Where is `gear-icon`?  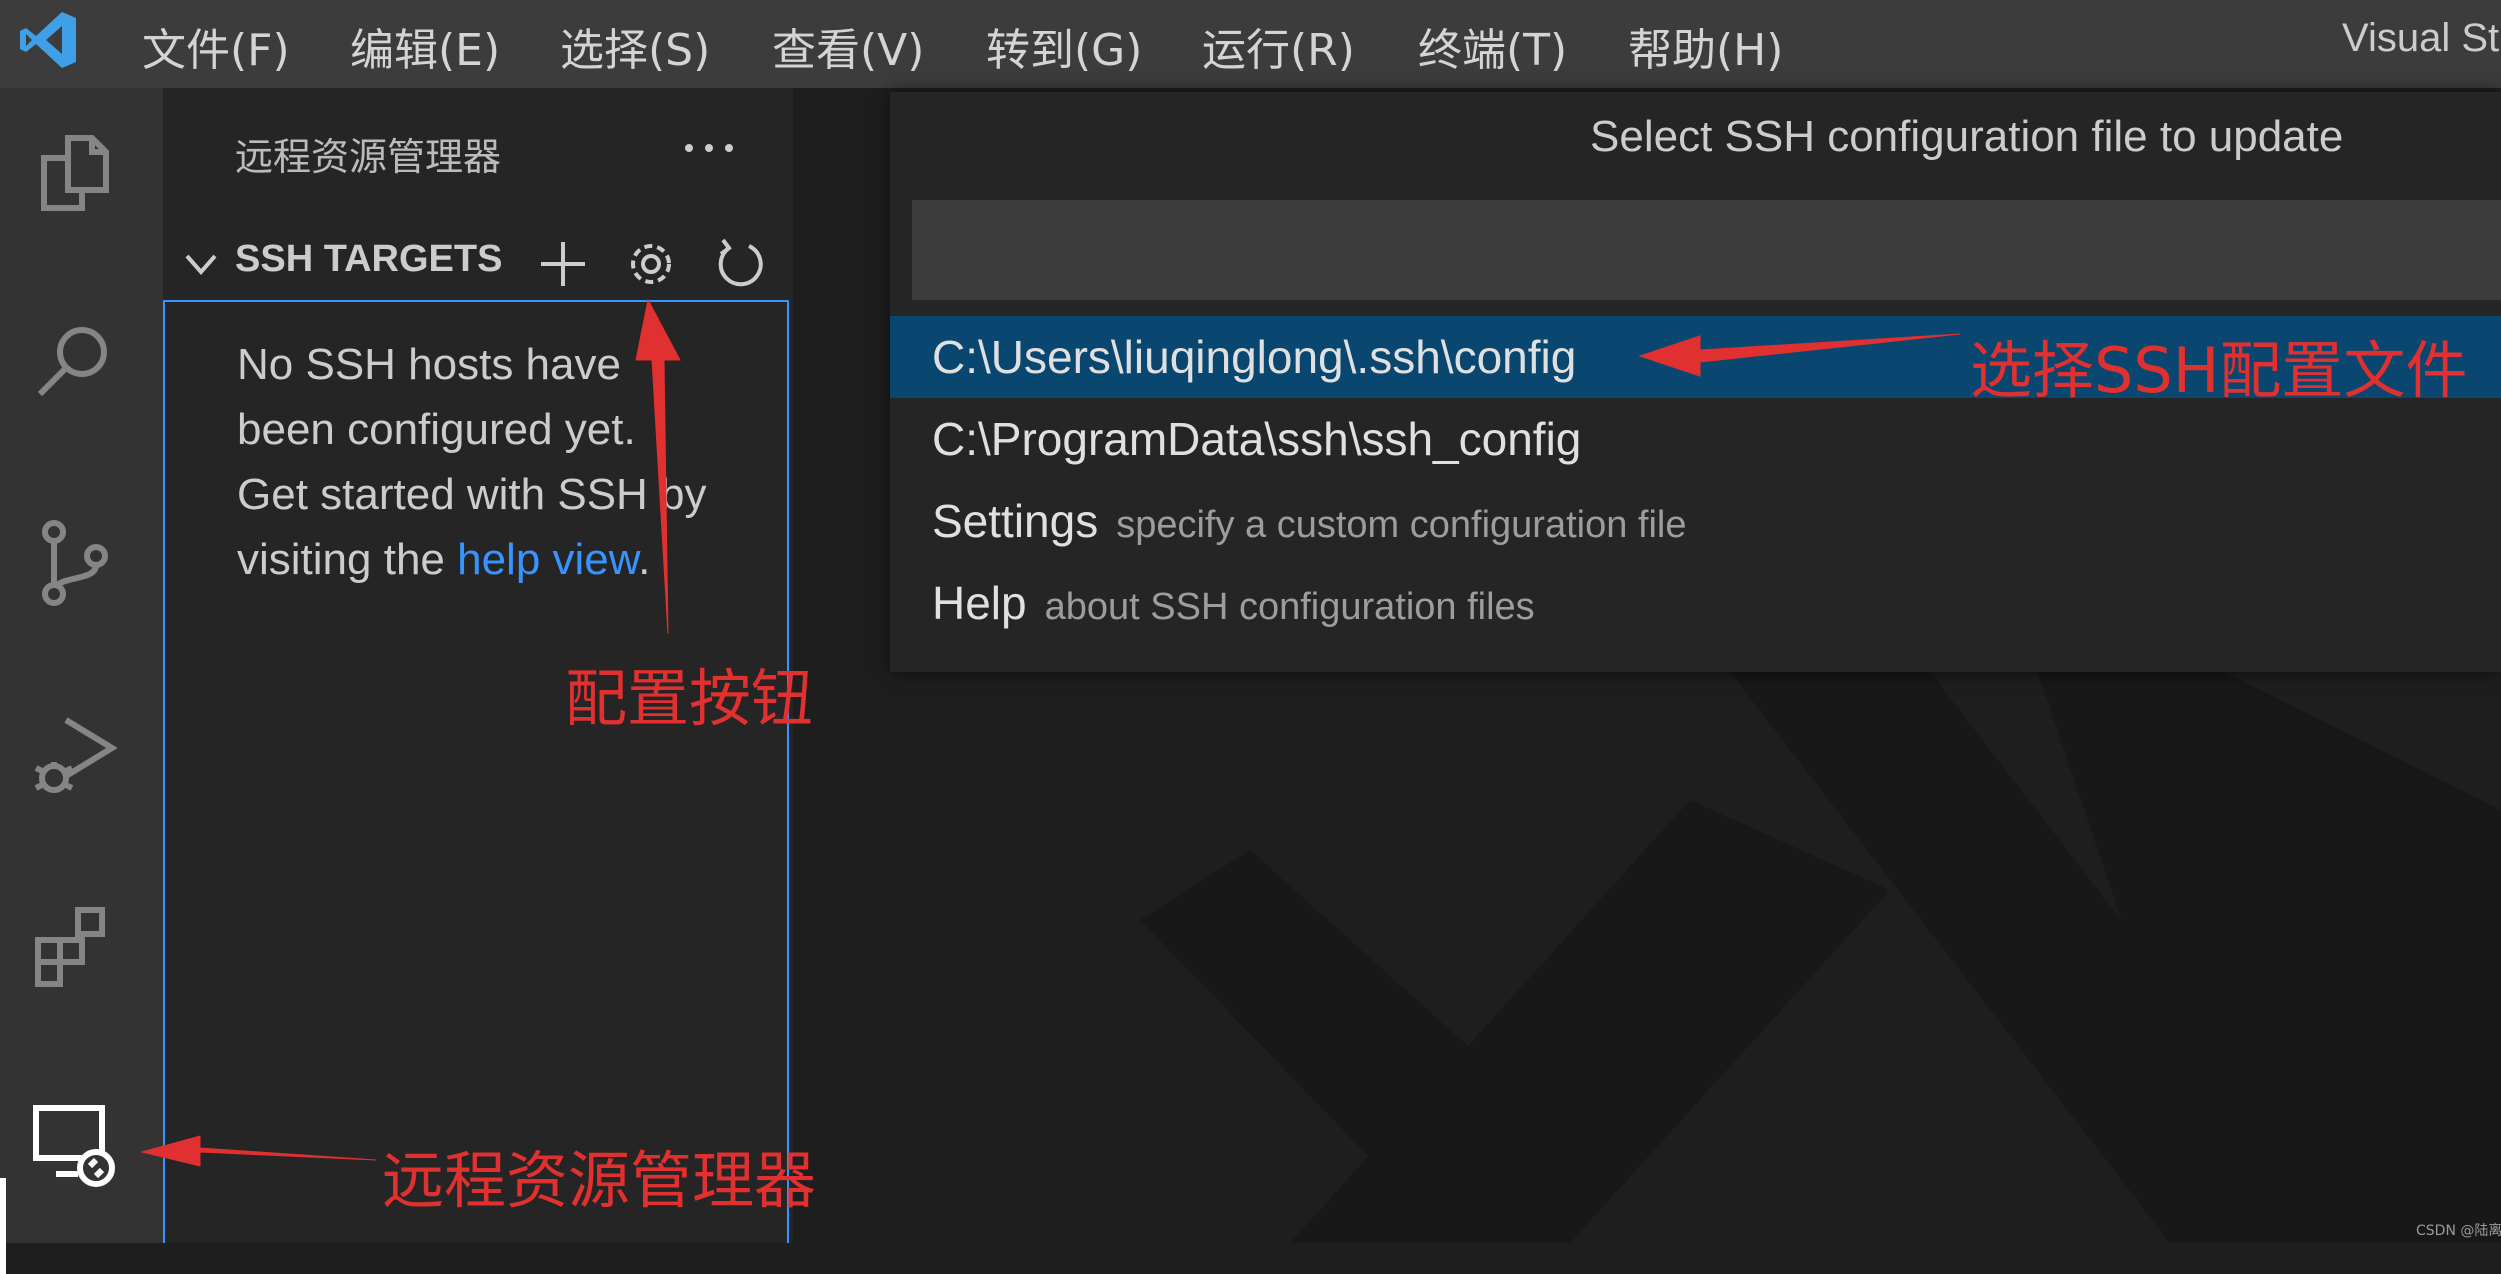 gear-icon is located at coordinates (651, 264).